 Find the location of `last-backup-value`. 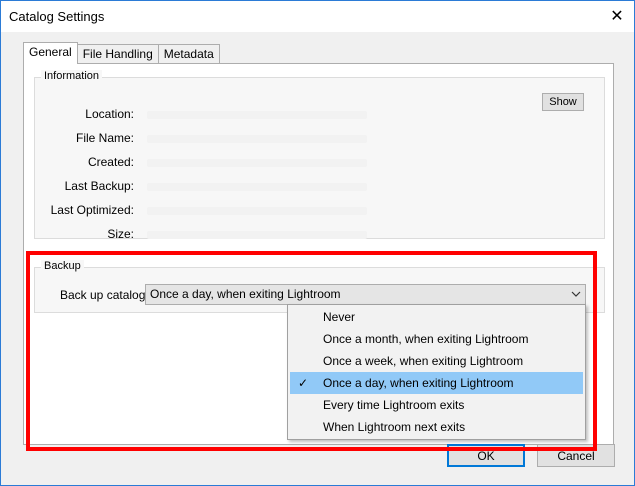

last-backup-value is located at coordinates (257, 187).